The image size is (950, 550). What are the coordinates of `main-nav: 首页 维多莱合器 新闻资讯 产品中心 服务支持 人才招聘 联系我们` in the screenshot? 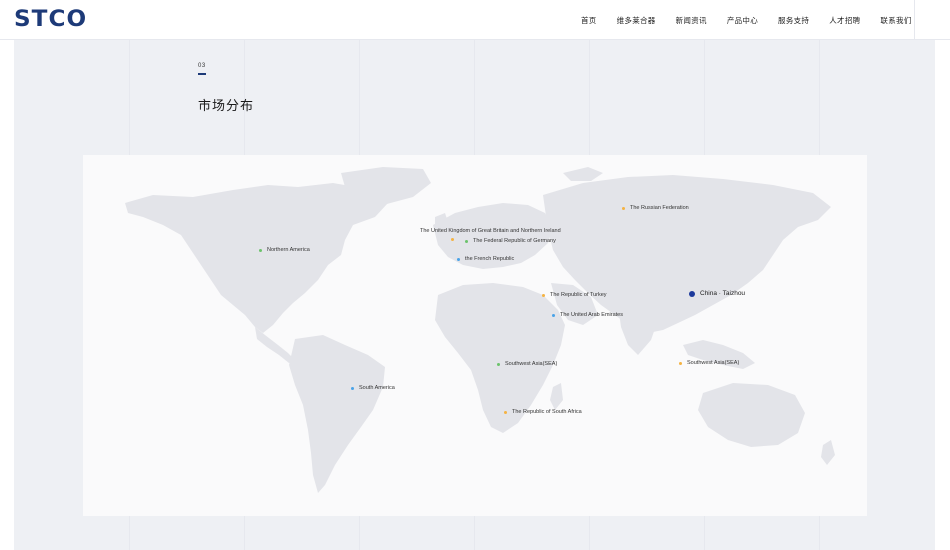 It's located at (741, 20).